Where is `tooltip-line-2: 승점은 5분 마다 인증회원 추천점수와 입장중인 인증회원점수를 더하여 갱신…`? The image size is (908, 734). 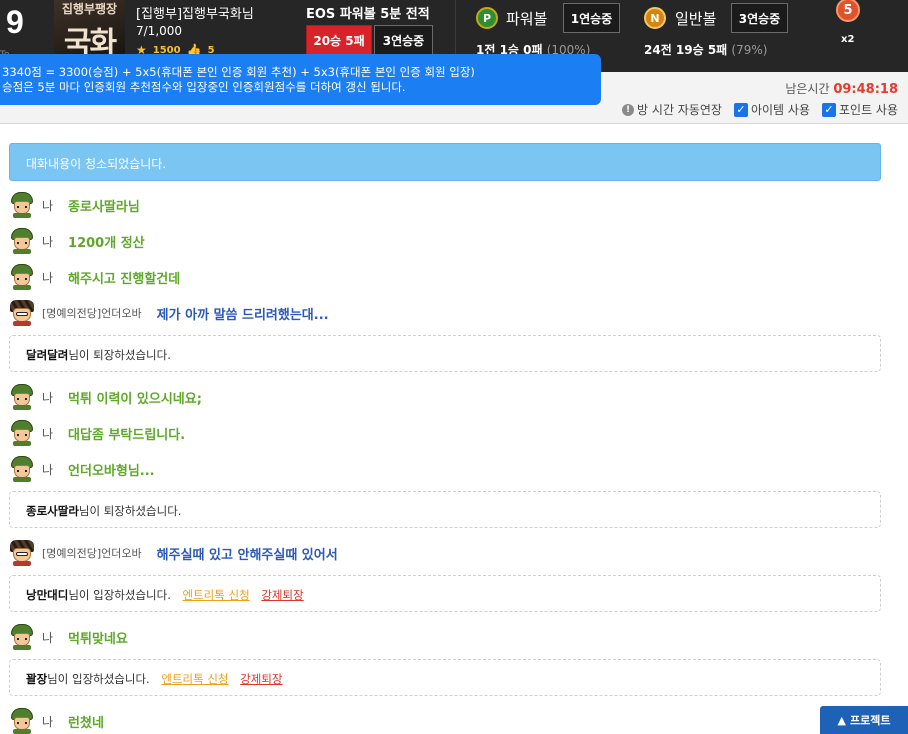
tooltip-line-2: 승점은 5분 마다 인증회원 추천점수와 입장중인 인증회원점수를 더하여 갱신… is located at coordinates (204, 87).